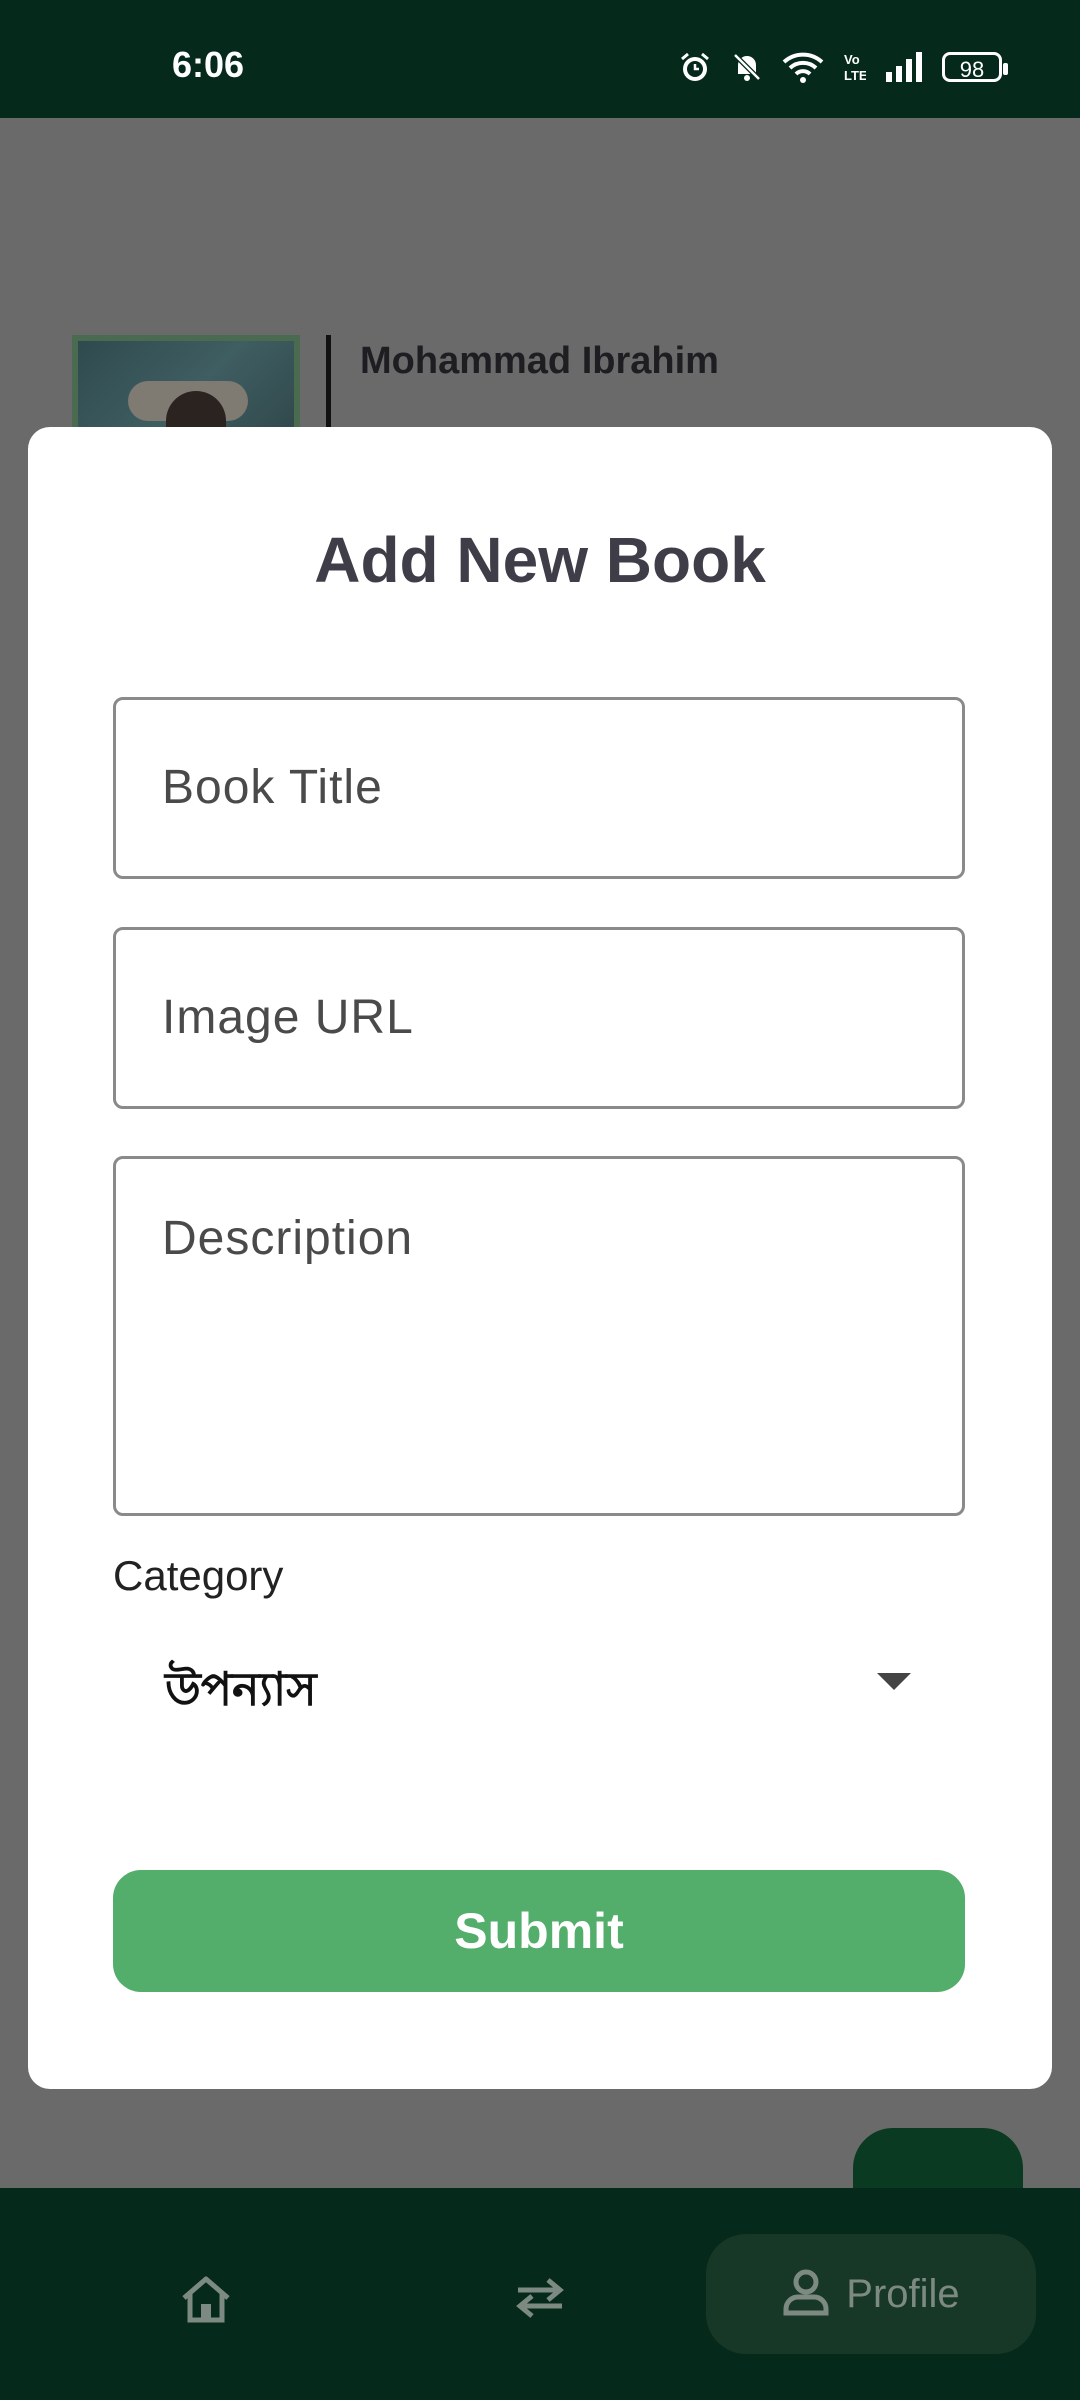 This screenshot has width=1080, height=2400. I want to click on volte-icon: Vo LTE, so click(854, 67).